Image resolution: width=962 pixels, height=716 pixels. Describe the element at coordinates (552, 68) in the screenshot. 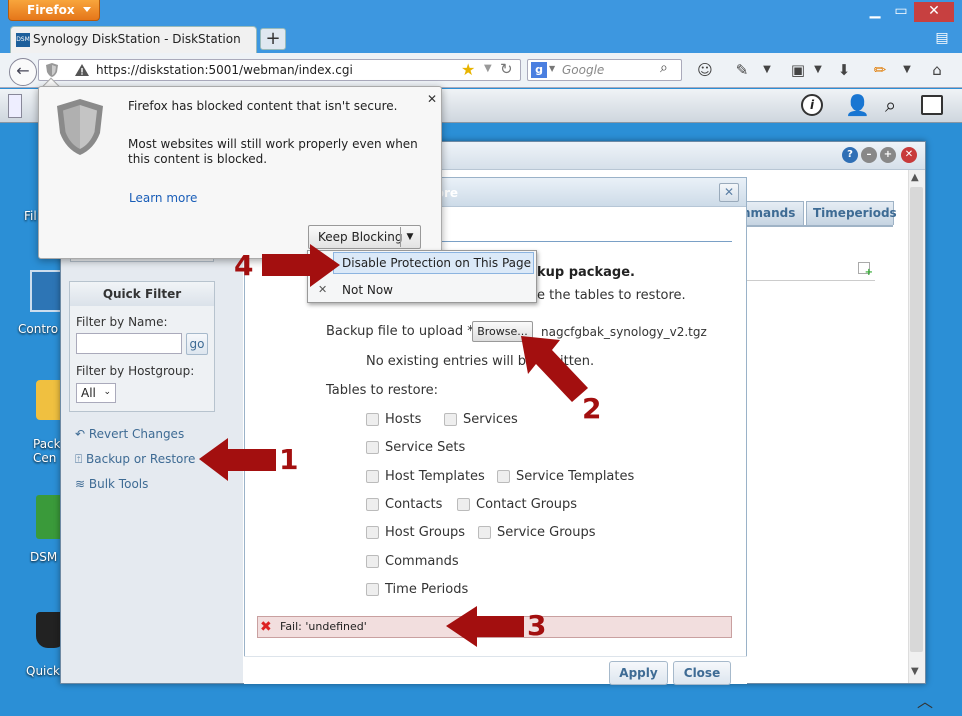

I see `engine-dropdown-icon: ▼` at that location.